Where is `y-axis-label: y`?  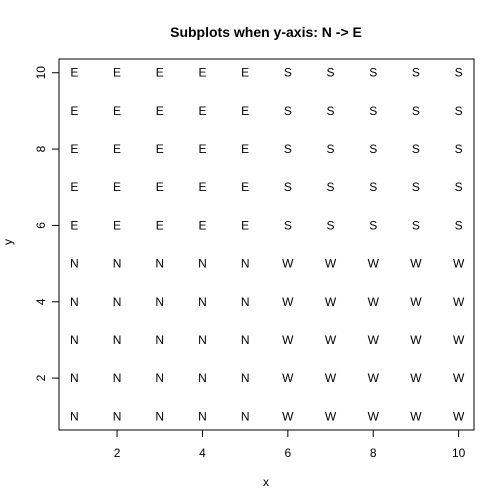
y-axis-label: y is located at coordinates (8, 242).